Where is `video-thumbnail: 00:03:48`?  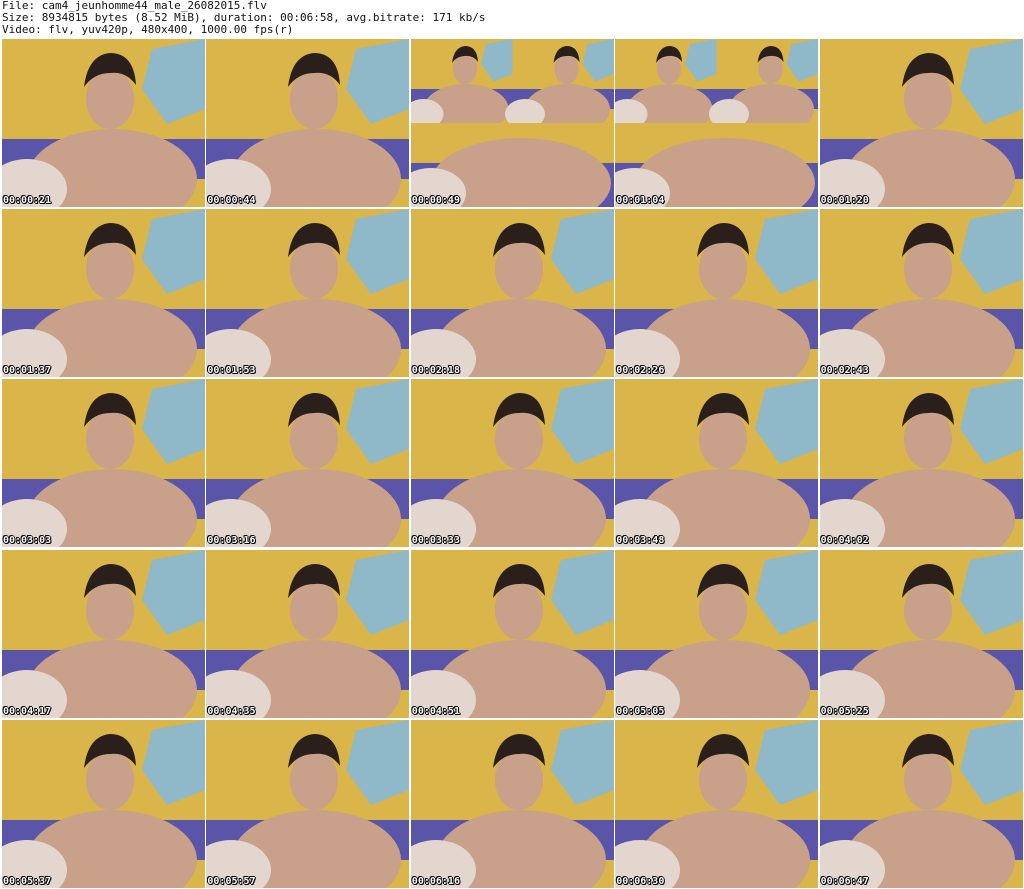
video-thumbnail: 00:03:48 is located at coordinates (717, 463).